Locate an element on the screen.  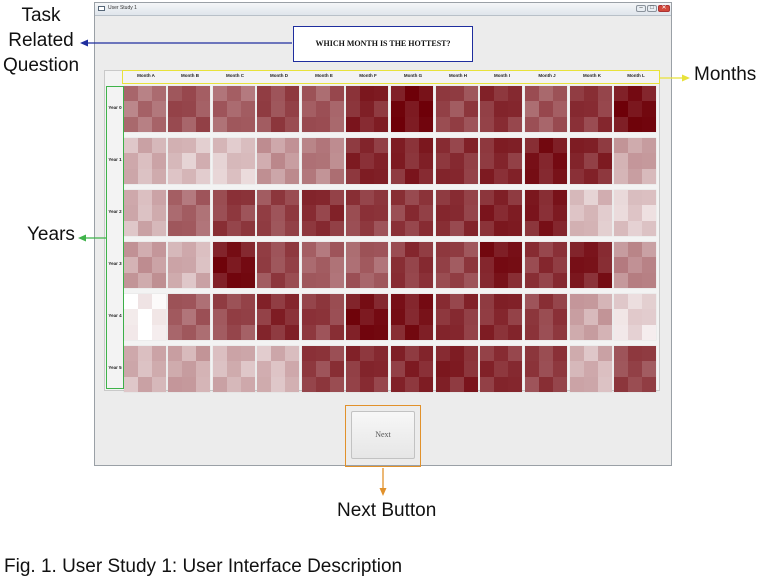
year-label: Year 4 is located at coordinates (115, 315).